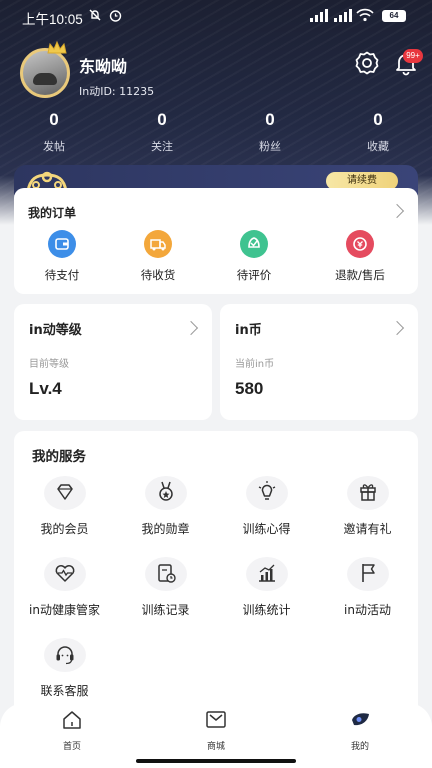 Image resolution: width=432 pixels, height=768 pixels. I want to click on stat-label: 收藏, so click(378, 146).